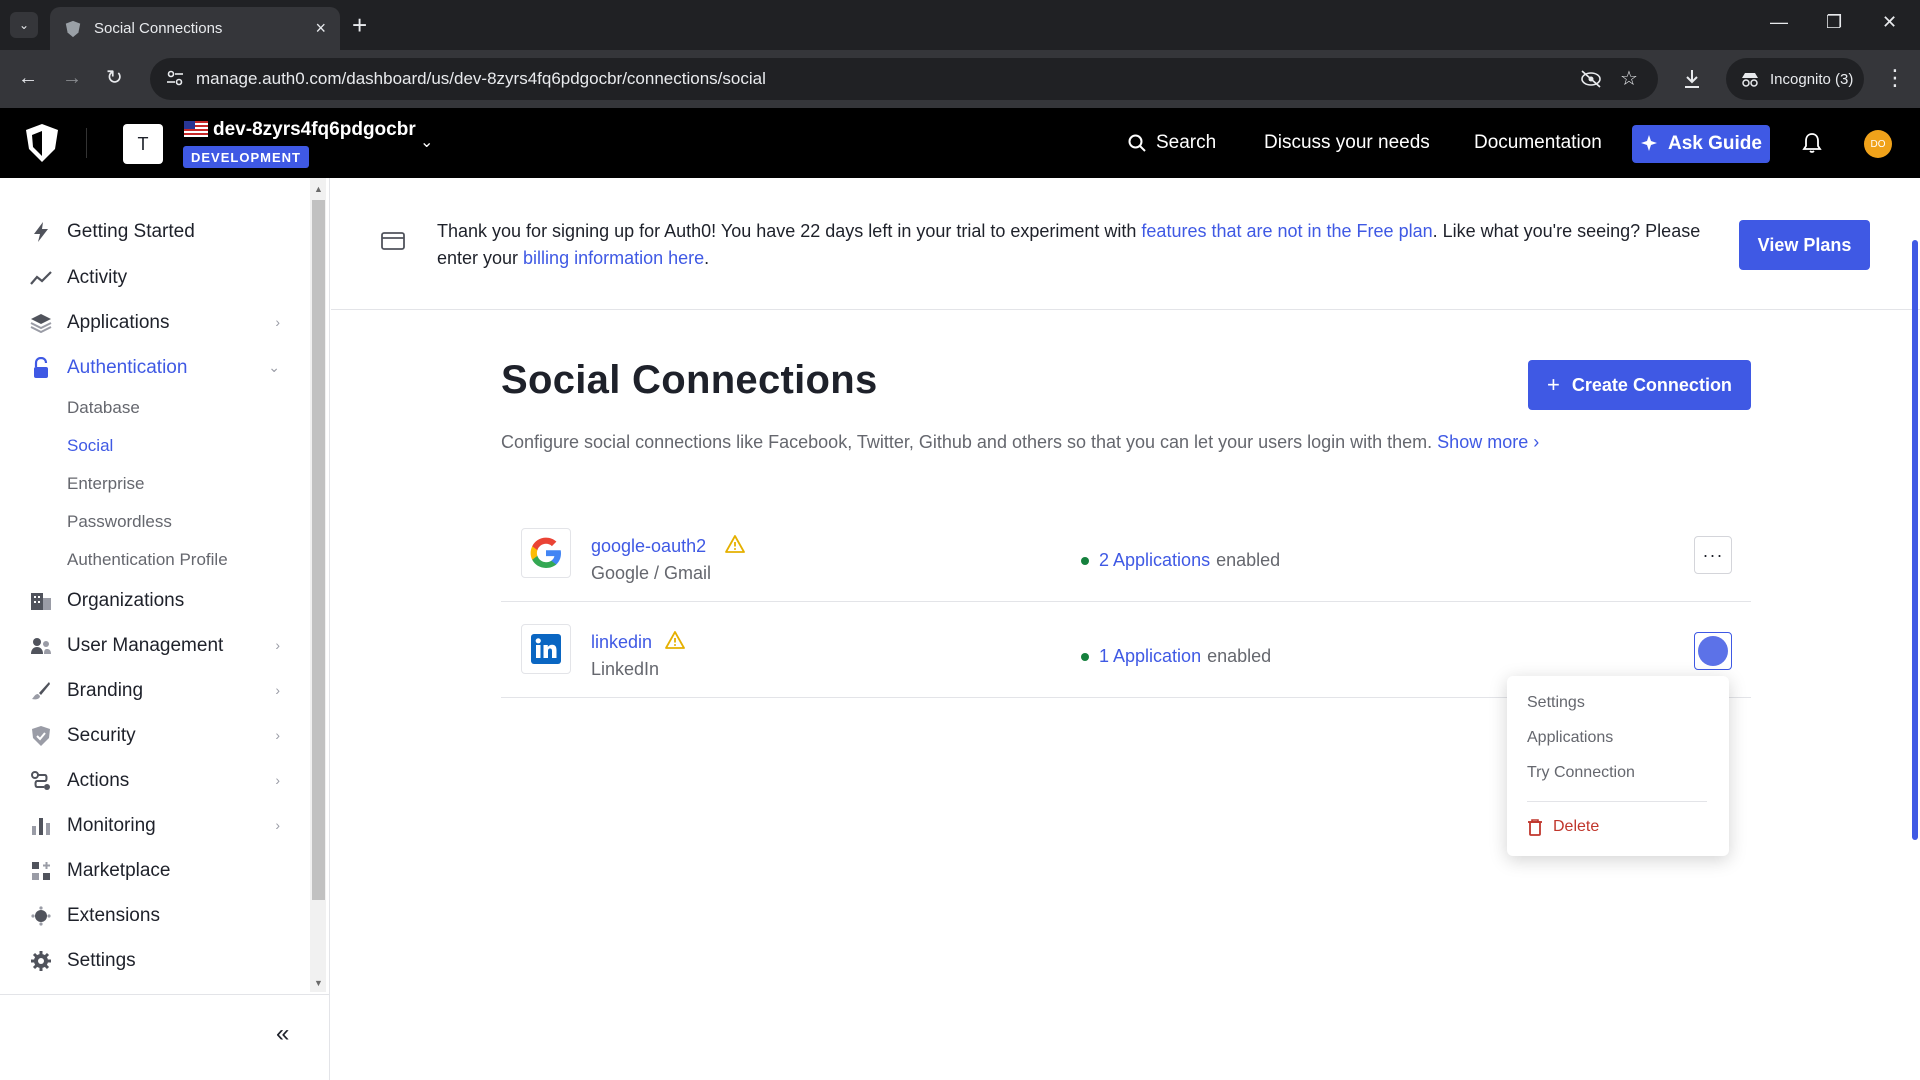 Image resolution: width=1920 pixels, height=1080 pixels. Describe the element at coordinates (41, 871) in the screenshot. I see `grid-plus-icon` at that location.